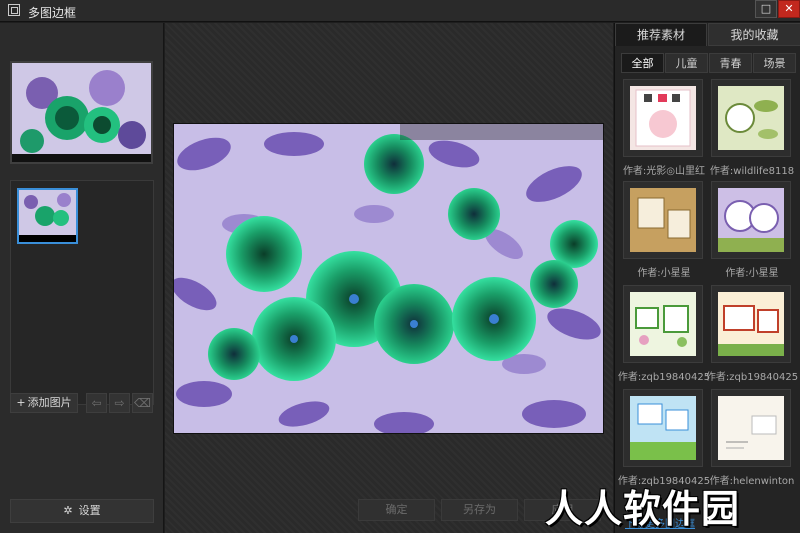  What do you see at coordinates (21, 402) in the screenshot?
I see `plus-icon: +` at bounding box center [21, 402].